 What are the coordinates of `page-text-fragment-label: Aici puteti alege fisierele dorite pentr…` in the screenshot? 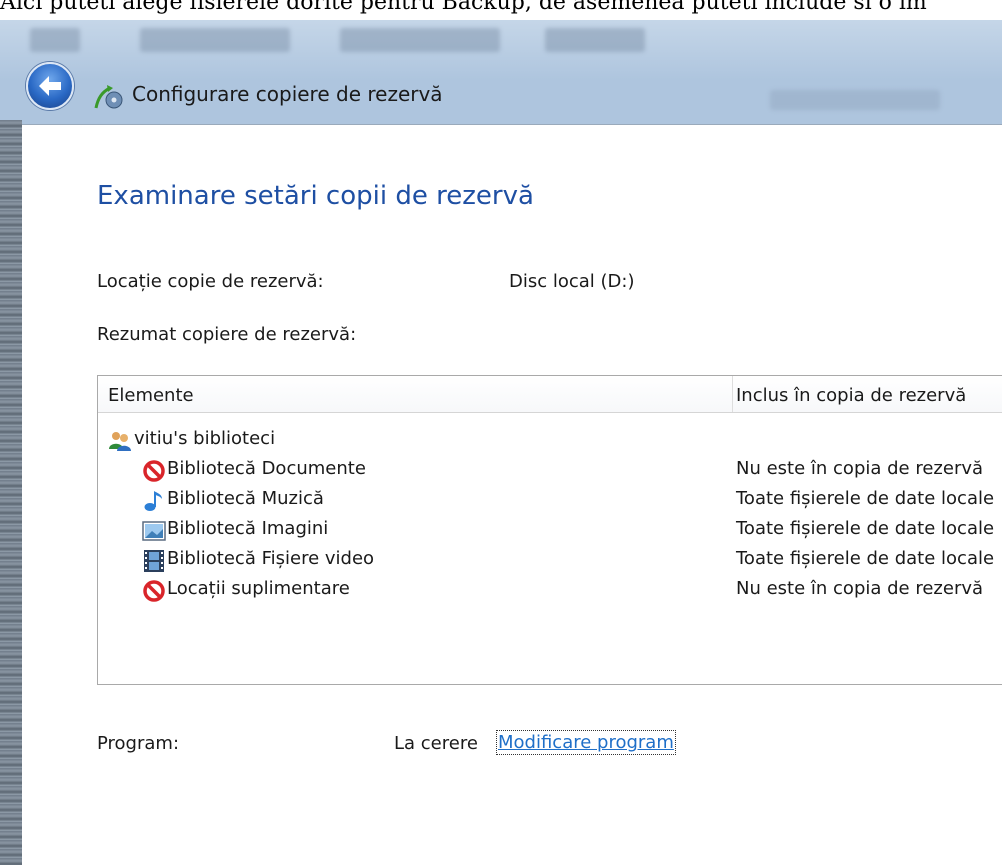 It's located at (463, 7).